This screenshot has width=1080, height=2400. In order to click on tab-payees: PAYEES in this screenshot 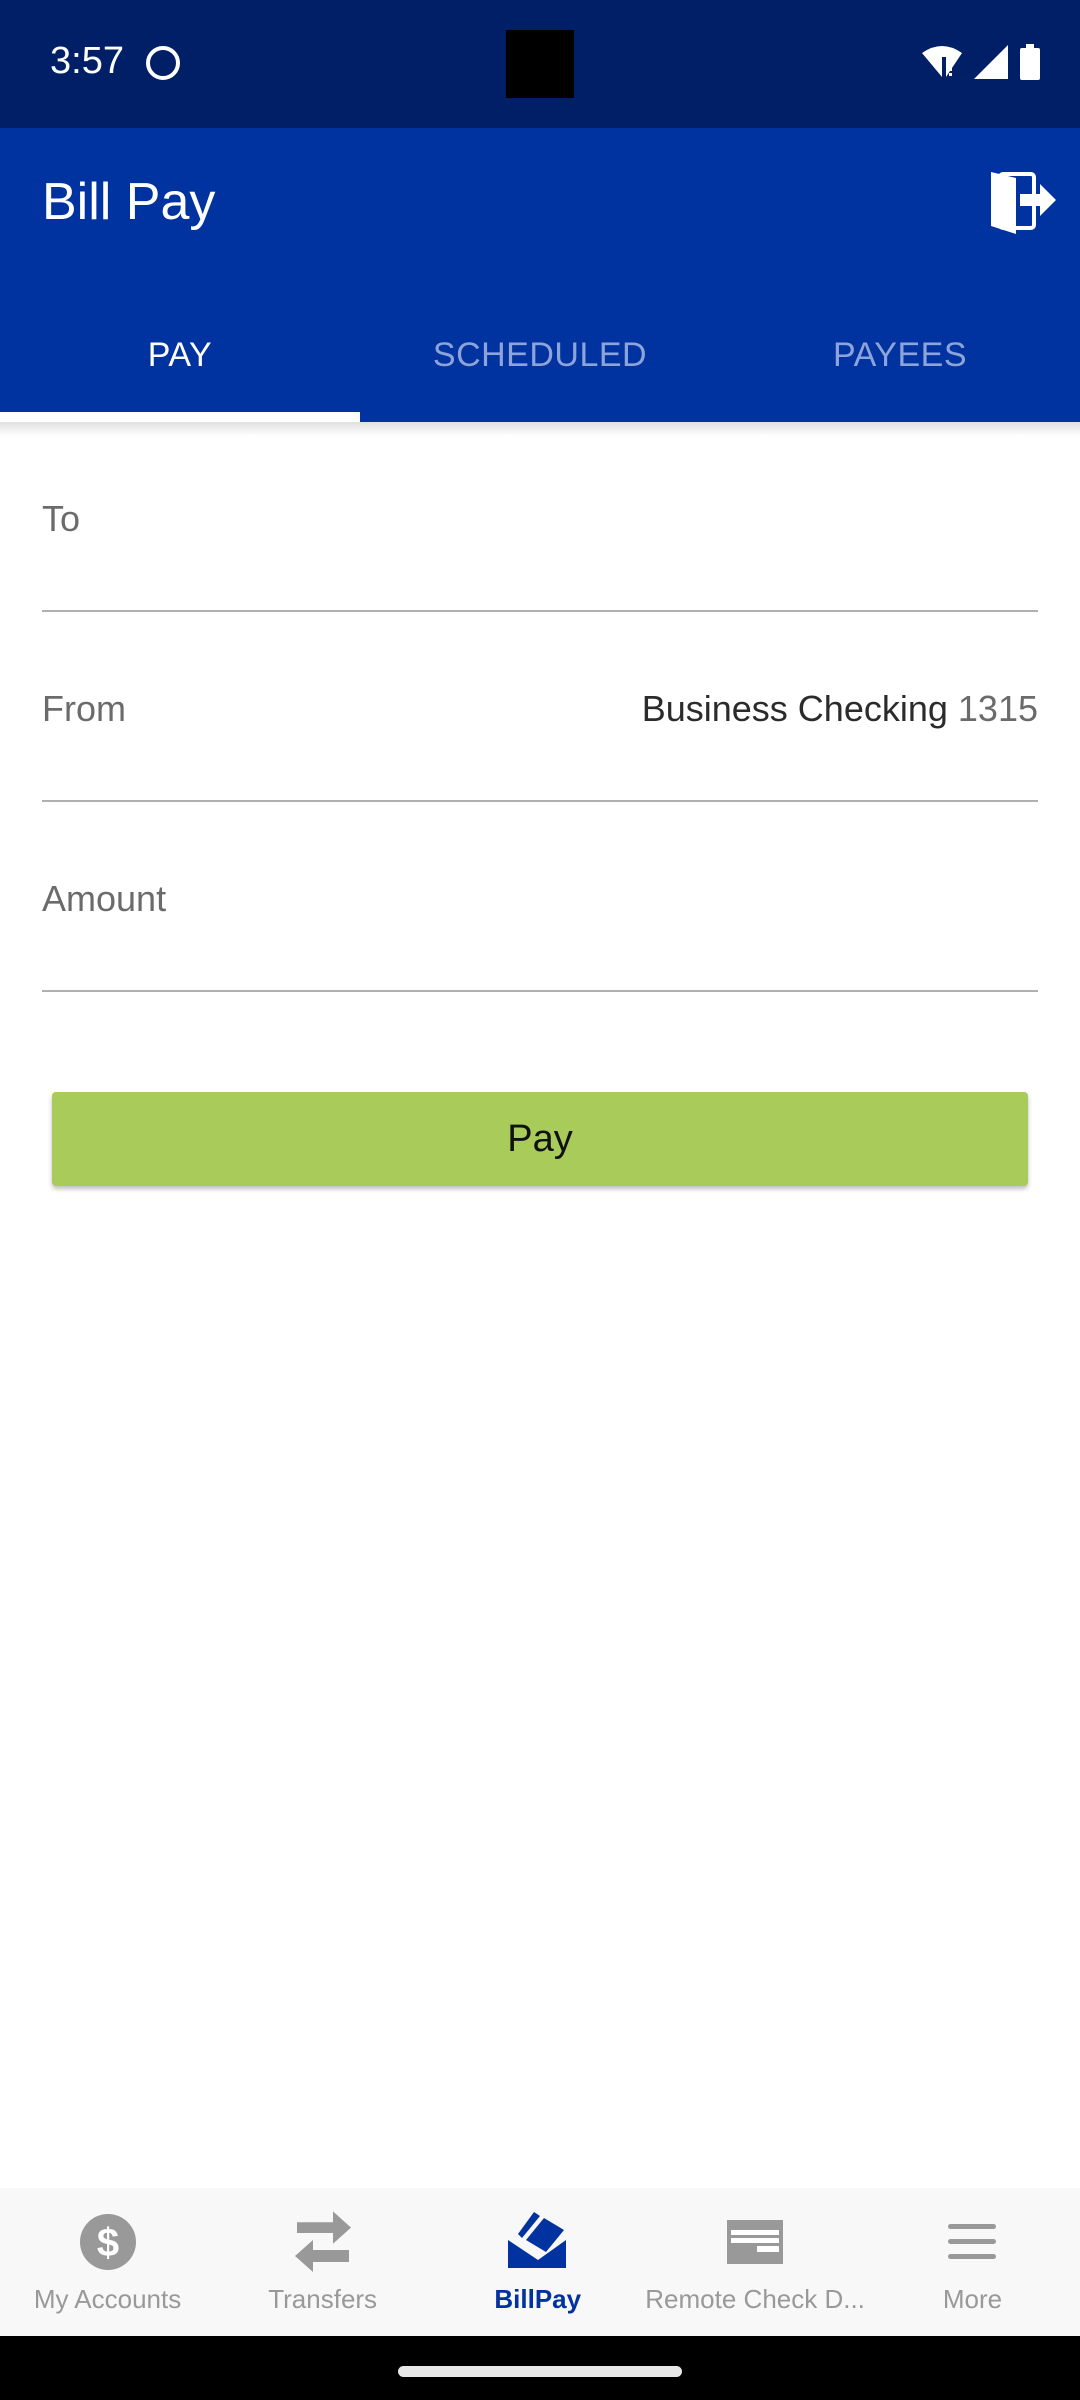, I will do `click(900, 355)`.